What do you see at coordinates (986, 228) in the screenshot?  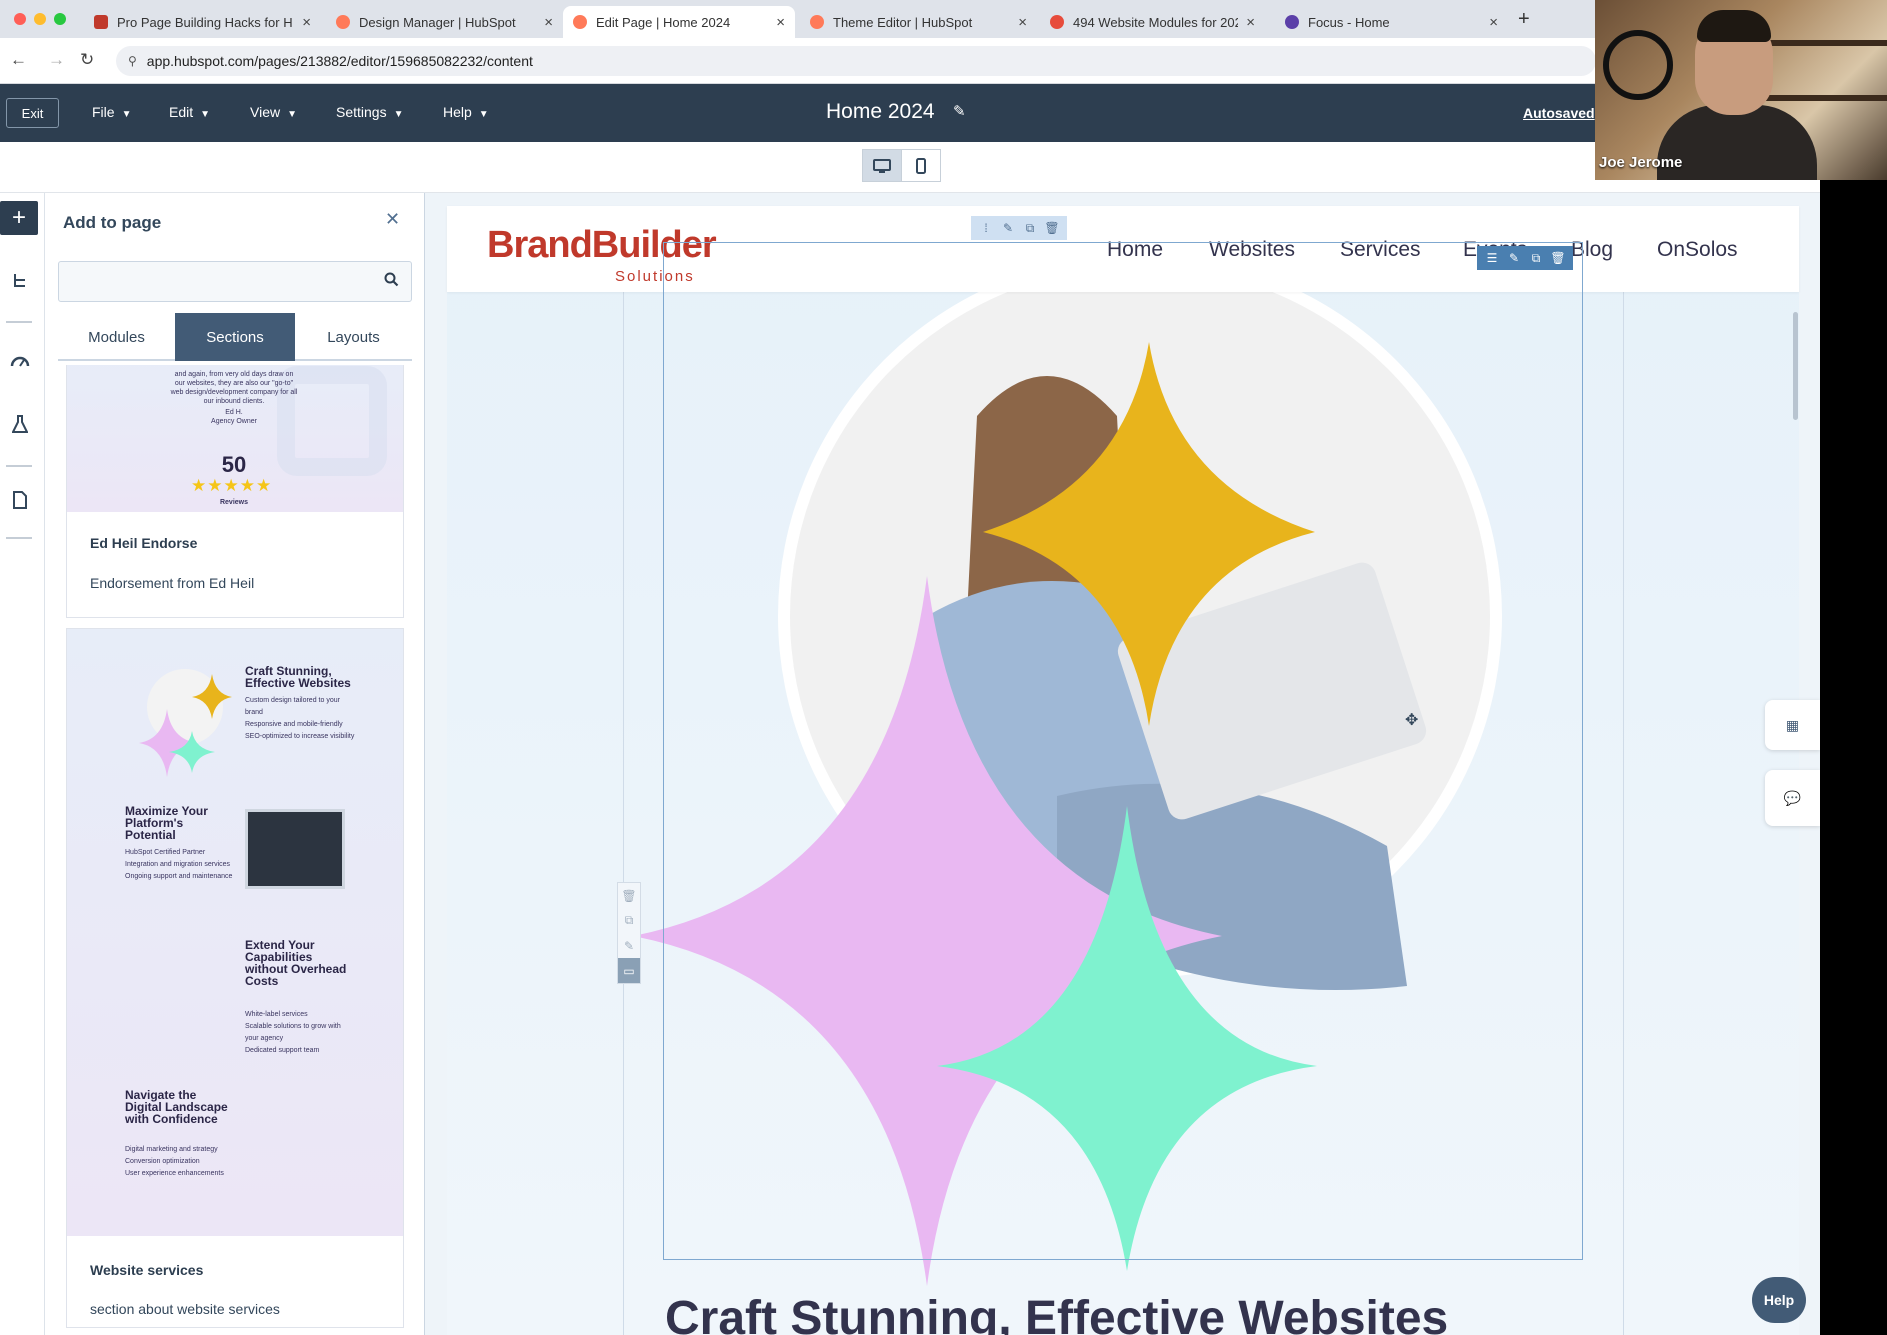 I see `drag-handle-icon: ⁞` at bounding box center [986, 228].